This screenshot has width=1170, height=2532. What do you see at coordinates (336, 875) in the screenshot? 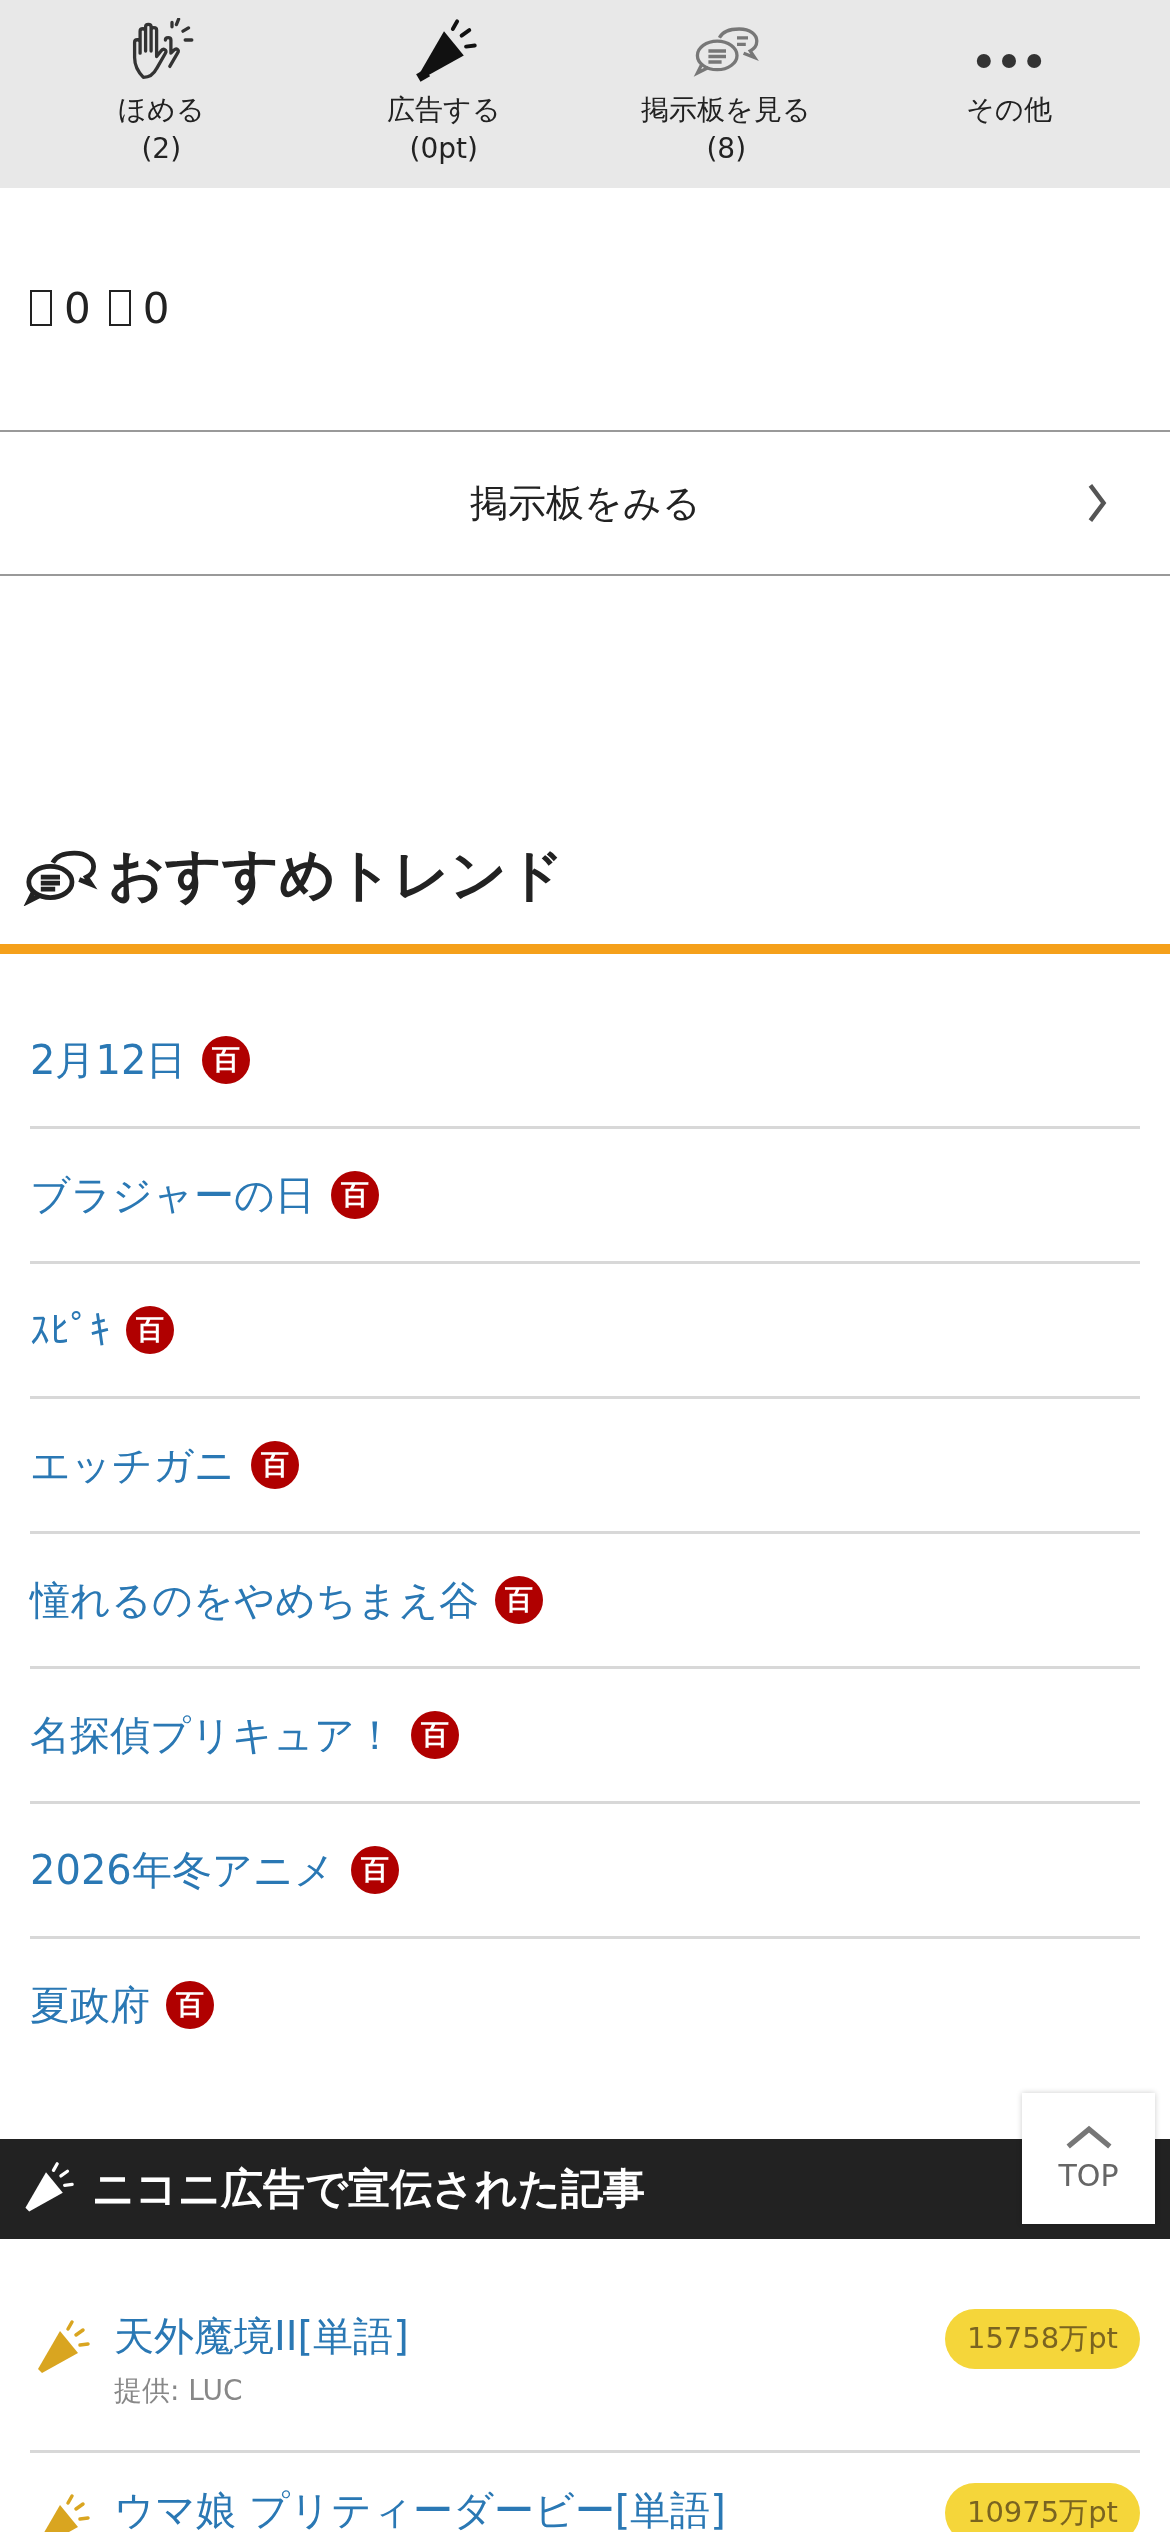
I see `section-title: おすすめトレンド` at bounding box center [336, 875].